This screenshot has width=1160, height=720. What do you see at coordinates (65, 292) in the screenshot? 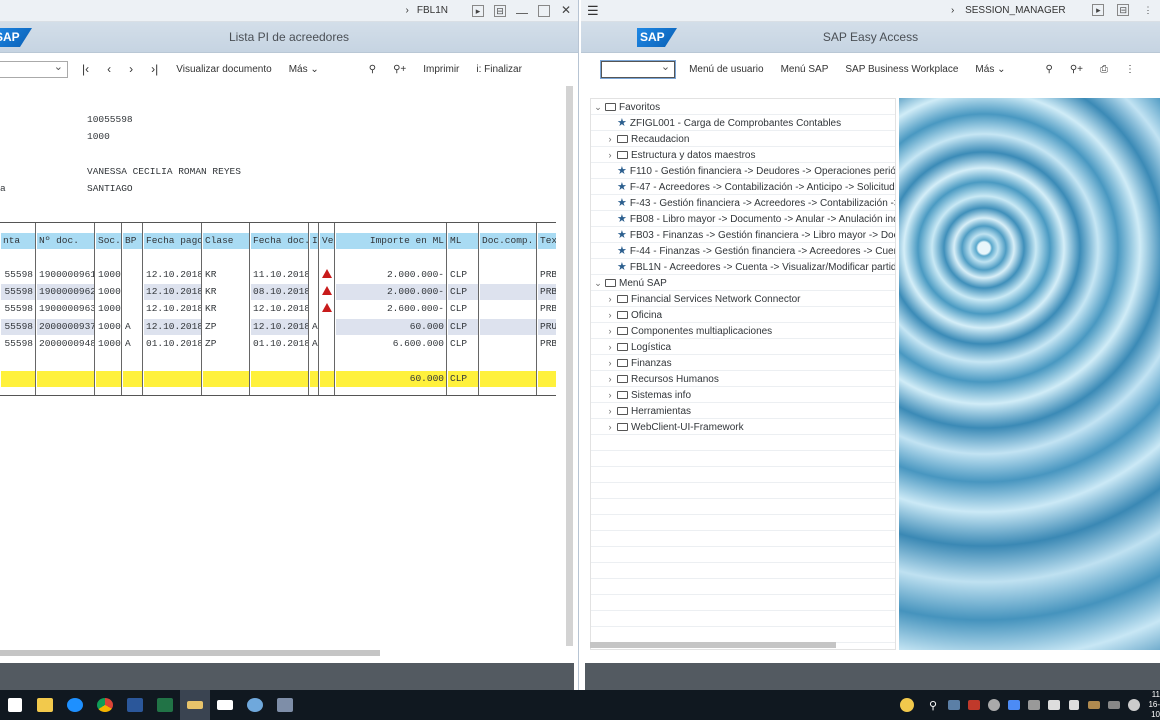
I see `grid-cell: 1900000962` at bounding box center [65, 292].